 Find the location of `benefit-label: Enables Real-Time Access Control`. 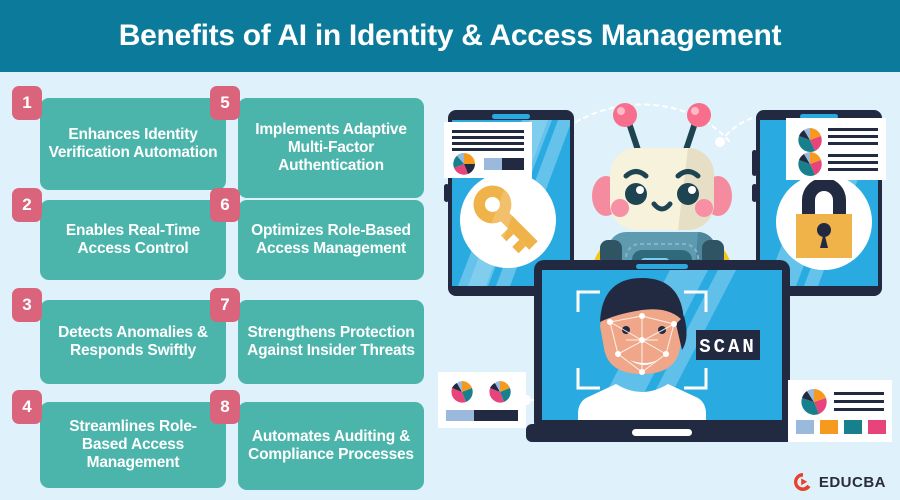

benefit-label: Enables Real-Time Access Control is located at coordinates (133, 239).